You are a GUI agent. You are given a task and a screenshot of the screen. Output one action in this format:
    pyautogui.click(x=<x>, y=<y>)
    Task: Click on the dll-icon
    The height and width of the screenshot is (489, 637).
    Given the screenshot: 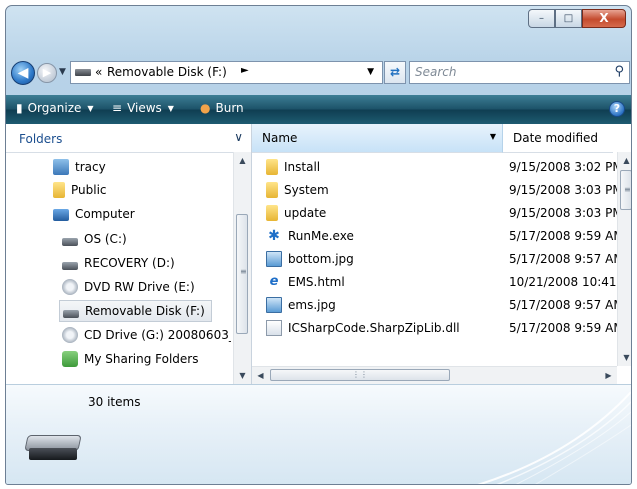 What is the action you would take?
    pyautogui.click(x=274, y=327)
    